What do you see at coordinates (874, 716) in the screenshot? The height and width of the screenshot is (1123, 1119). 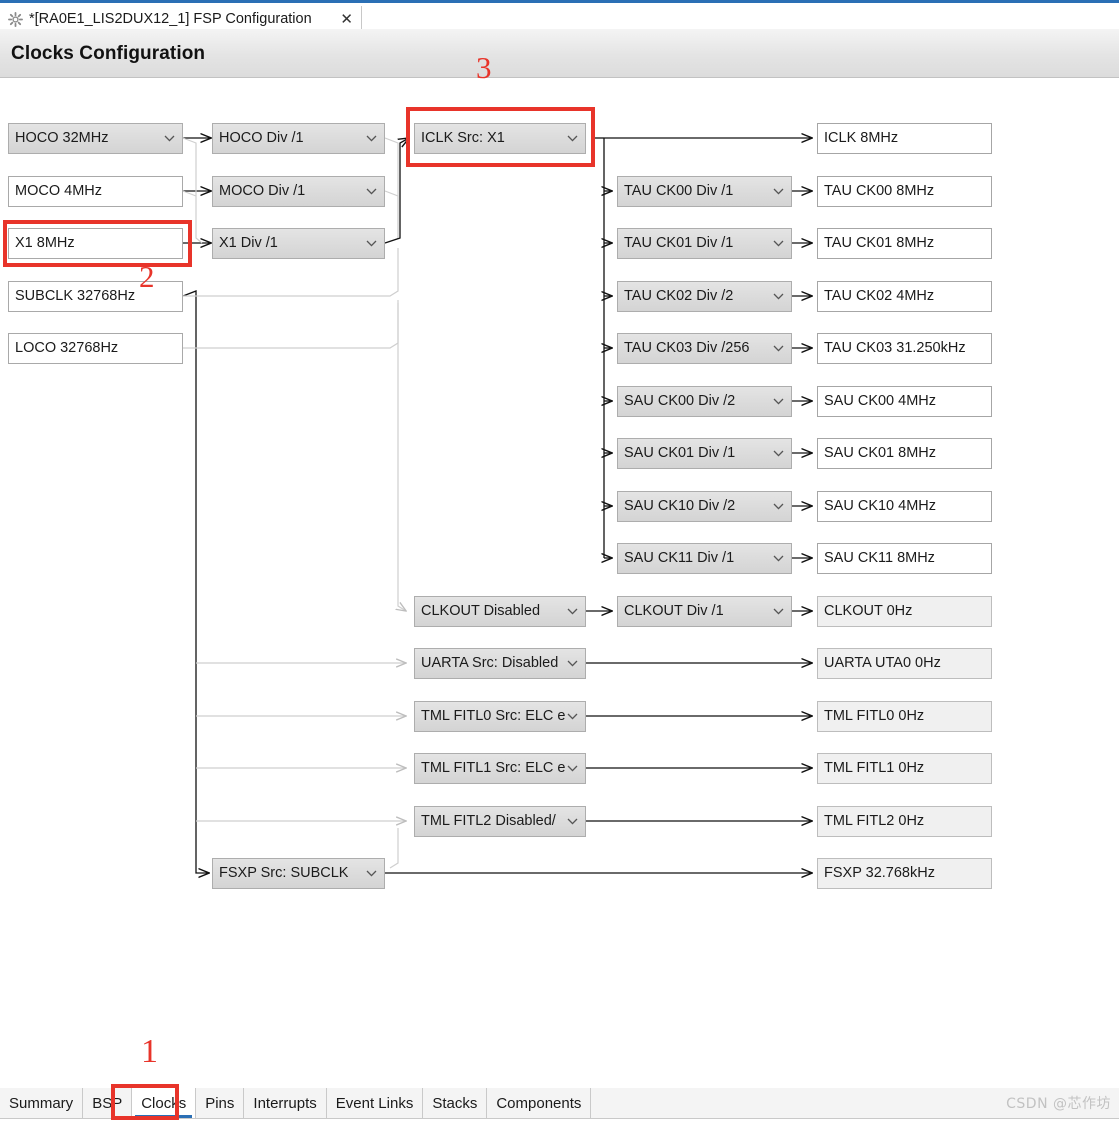 I see `tml-fitl0-out-label: TML FITL0 0Hz` at bounding box center [874, 716].